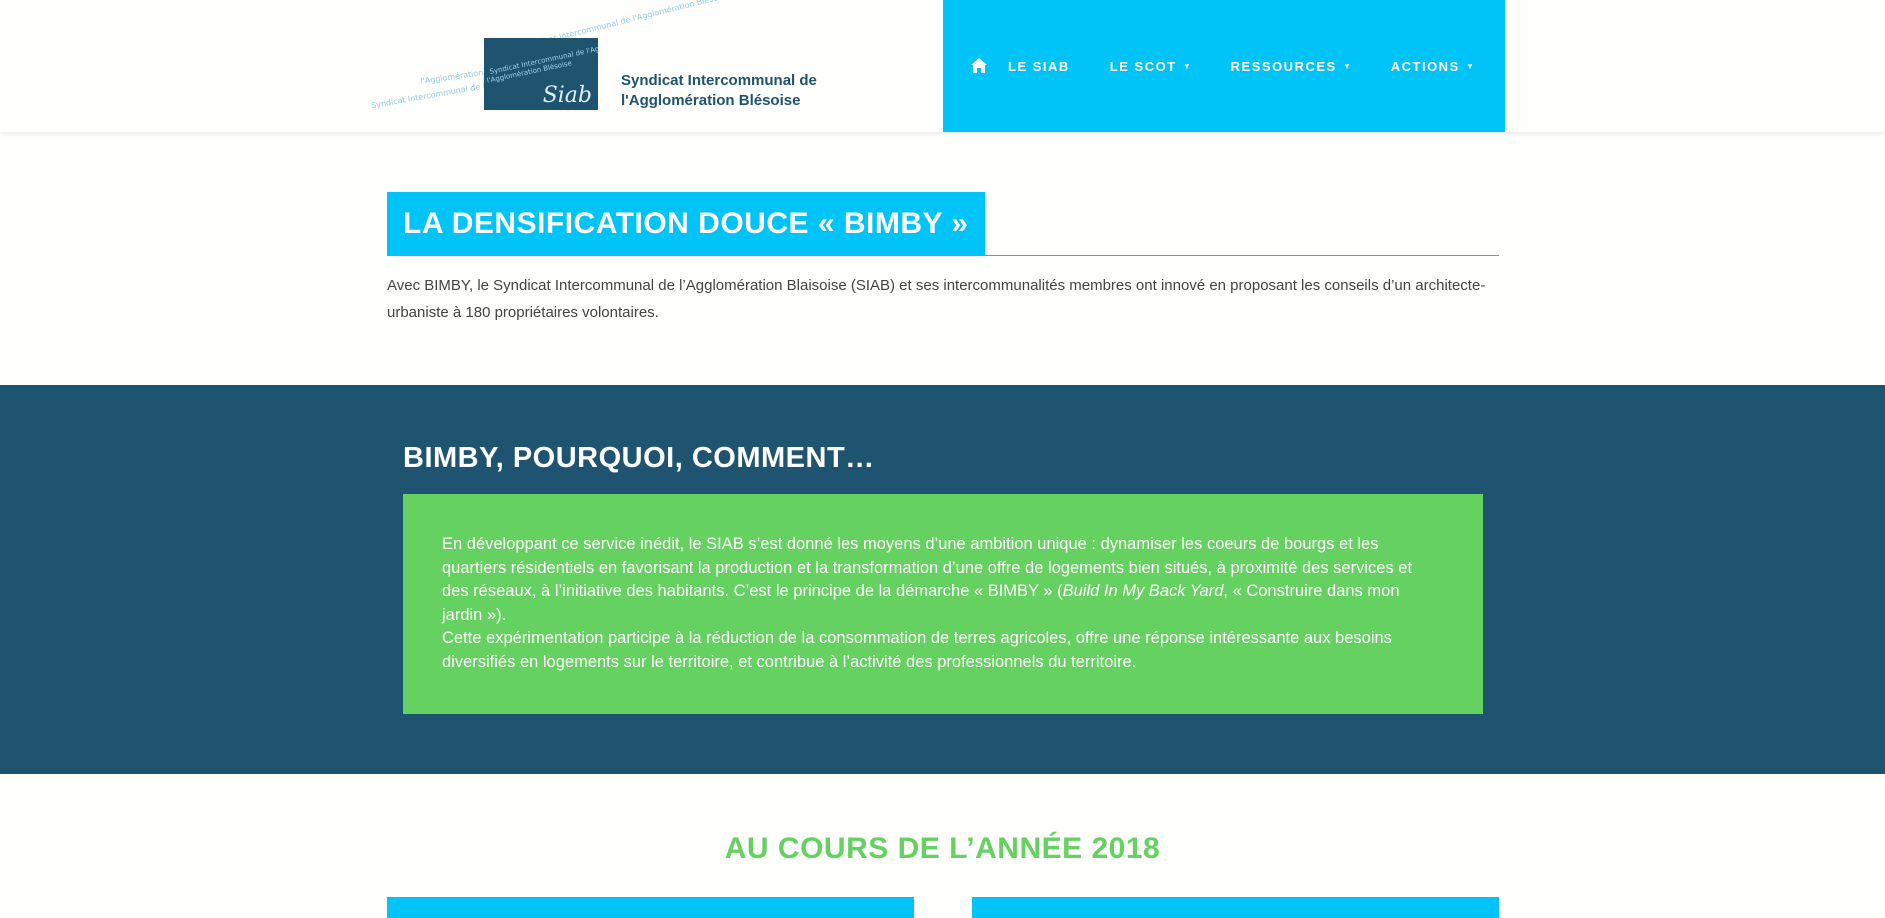 This screenshot has height=918, width=1885. What do you see at coordinates (1143, 591) in the screenshot?
I see `para1-italic: Build In My Back Yard` at bounding box center [1143, 591].